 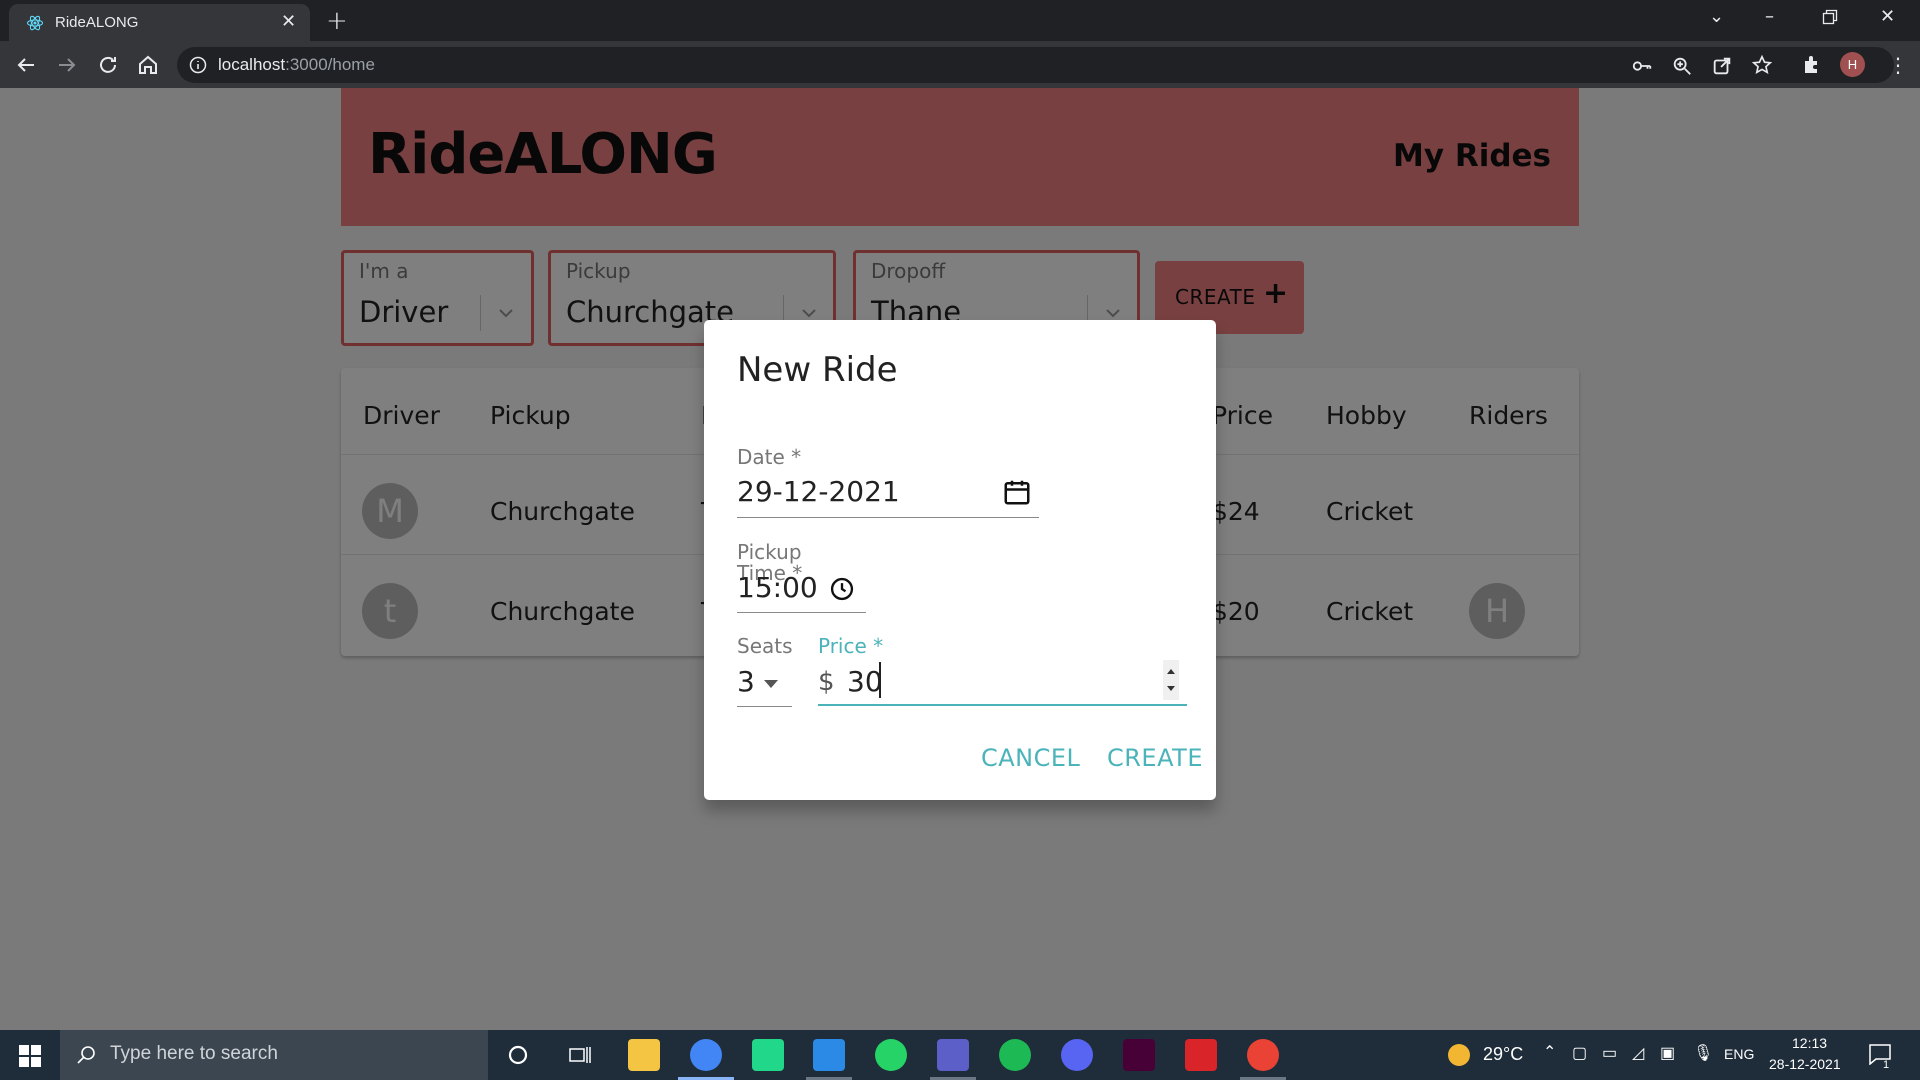 What do you see at coordinates (1722, 66) in the screenshot?
I see `share-icon` at bounding box center [1722, 66].